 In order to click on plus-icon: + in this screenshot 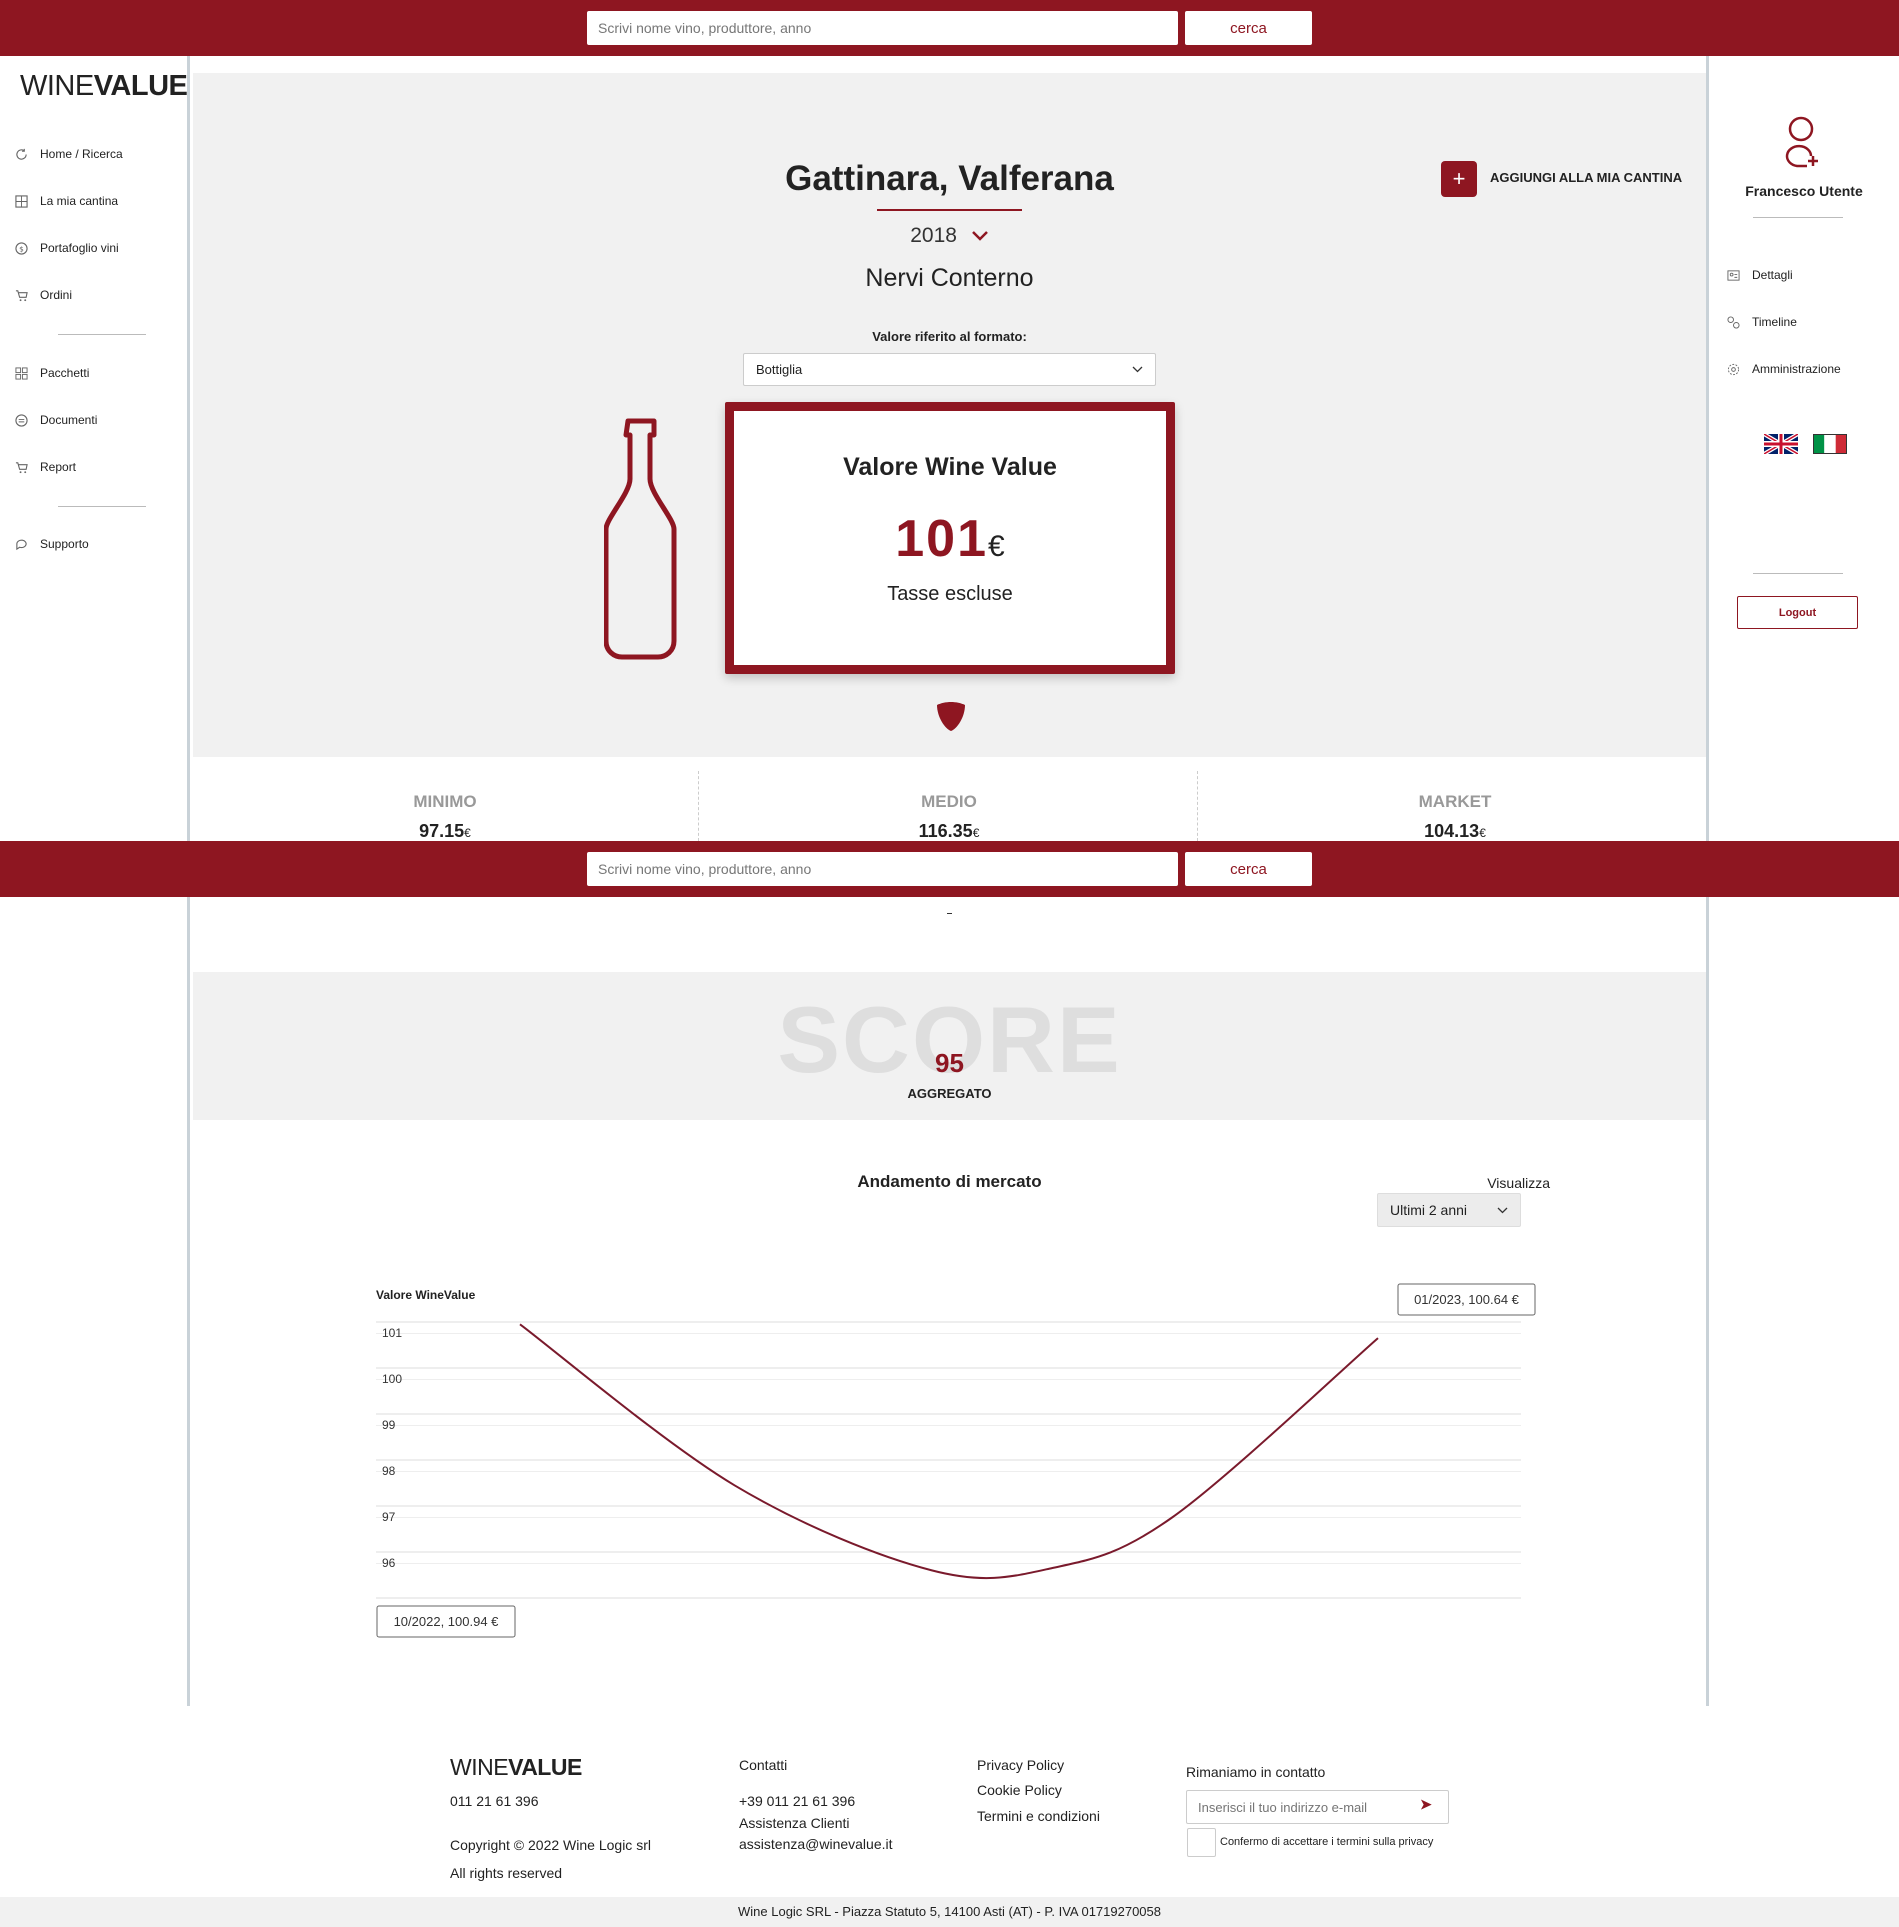, I will do `click(1459, 178)`.